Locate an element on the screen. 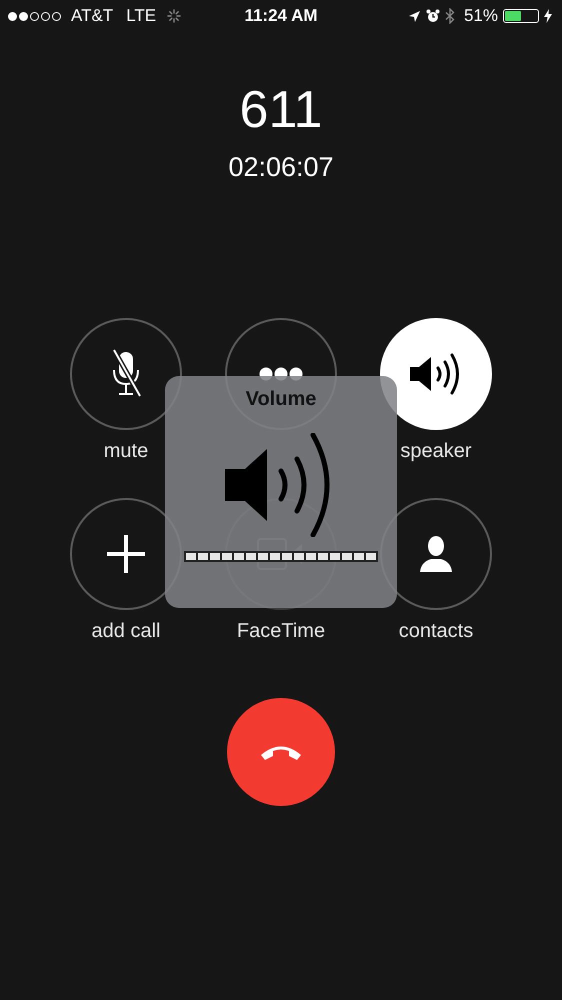 Image resolution: width=562 pixels, height=1000 pixels. person-silhouette-icon is located at coordinates (436, 554).